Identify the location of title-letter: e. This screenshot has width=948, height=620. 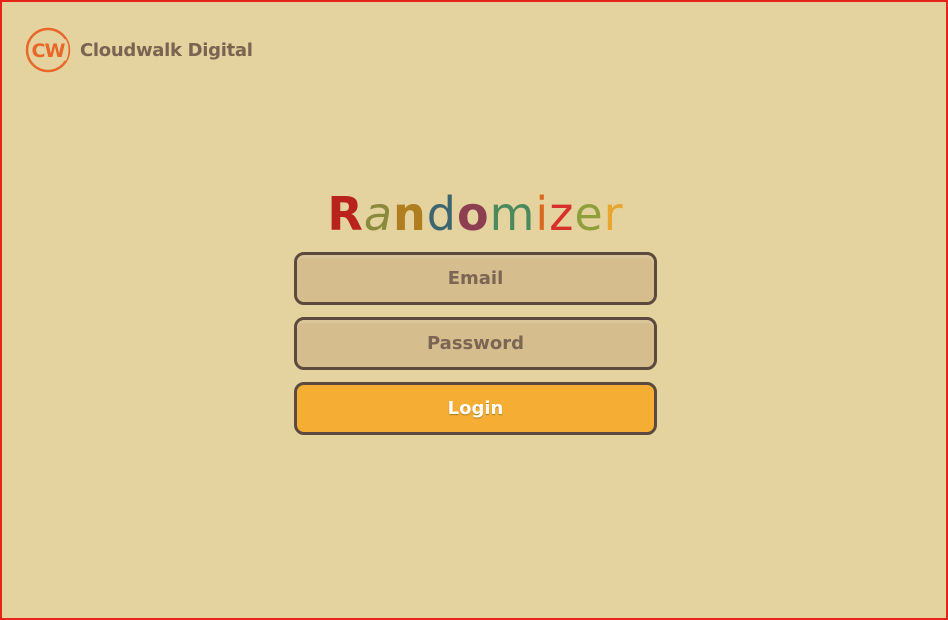
(589, 214).